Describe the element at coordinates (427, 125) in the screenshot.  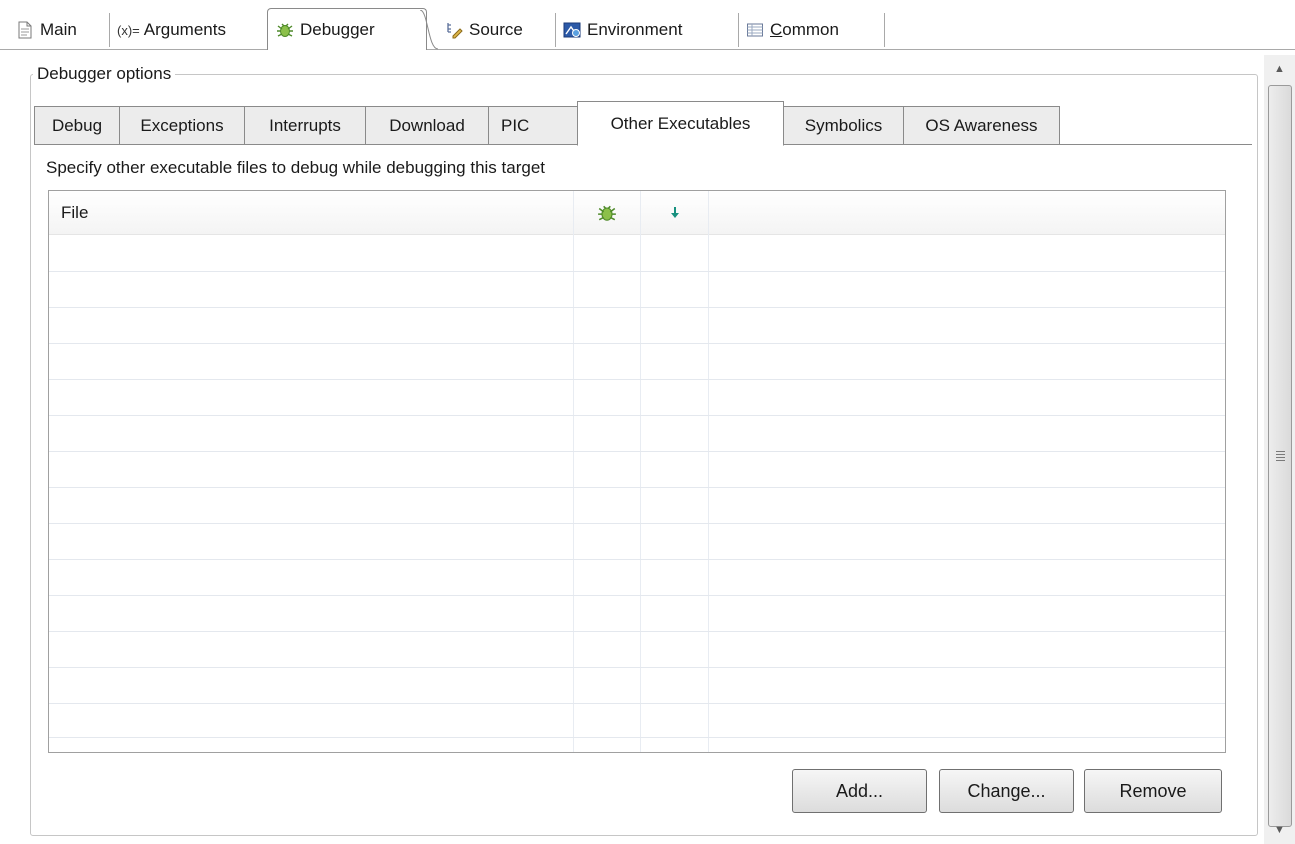
I see `tab-download: Download` at that location.